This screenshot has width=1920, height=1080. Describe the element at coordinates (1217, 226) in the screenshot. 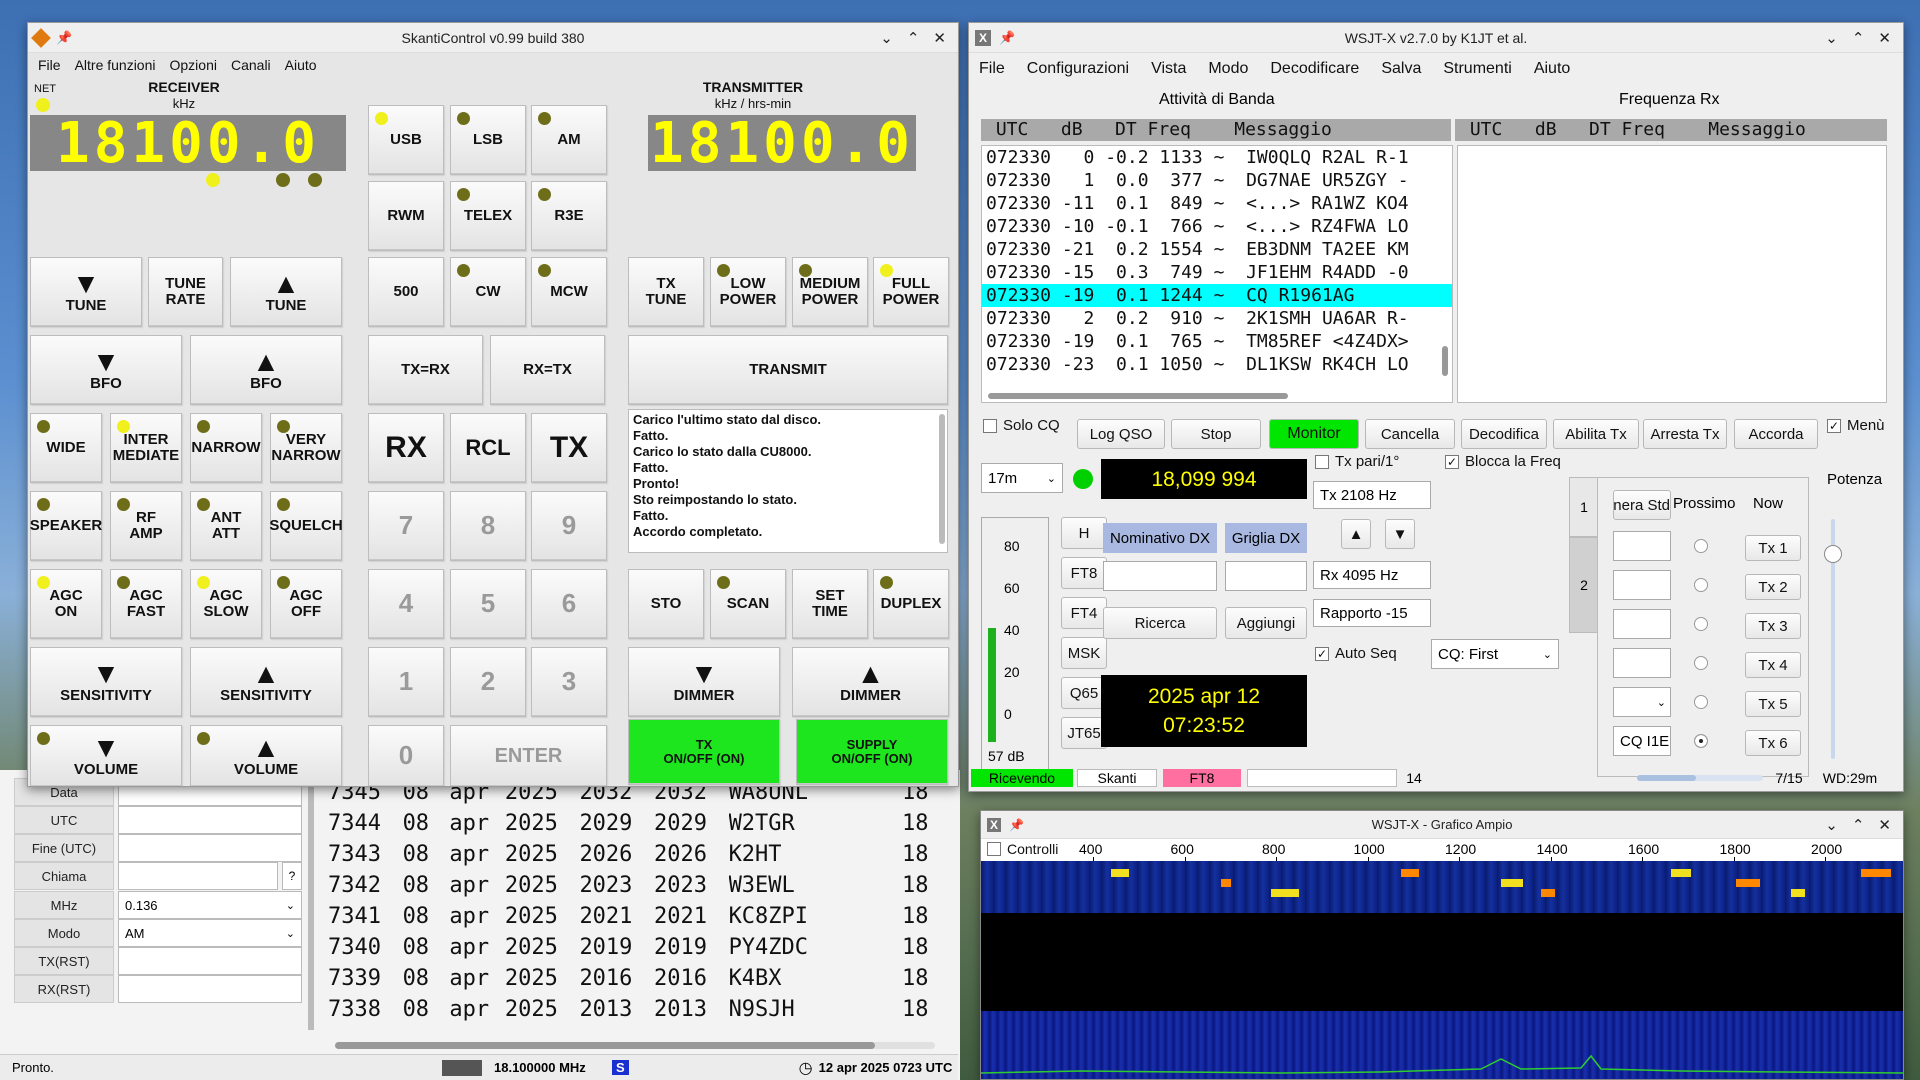

I see `decode-row: 072330 -10 -0.1 766 ~ <...> RZ4FWA LO` at that location.